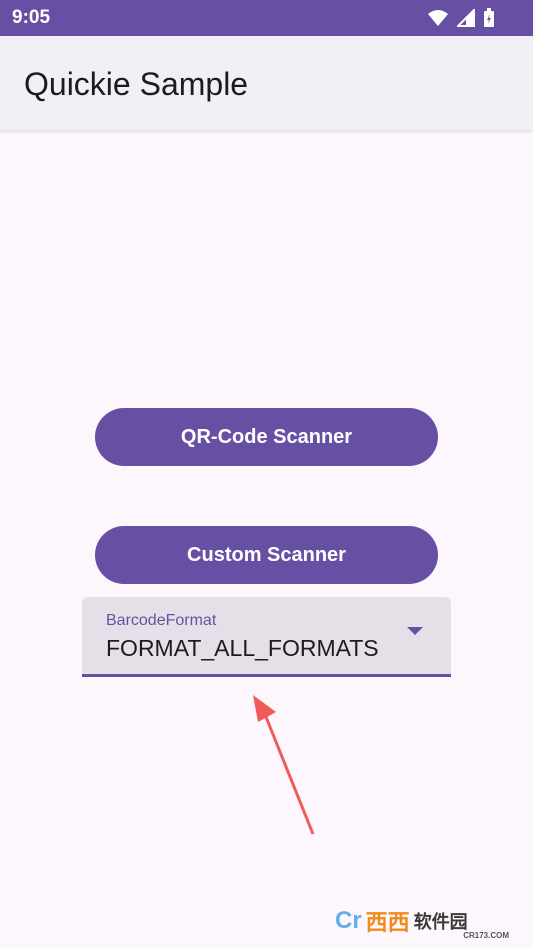  Describe the element at coordinates (486, 935) in the screenshot. I see `watermark-url: CR173.COM` at that location.